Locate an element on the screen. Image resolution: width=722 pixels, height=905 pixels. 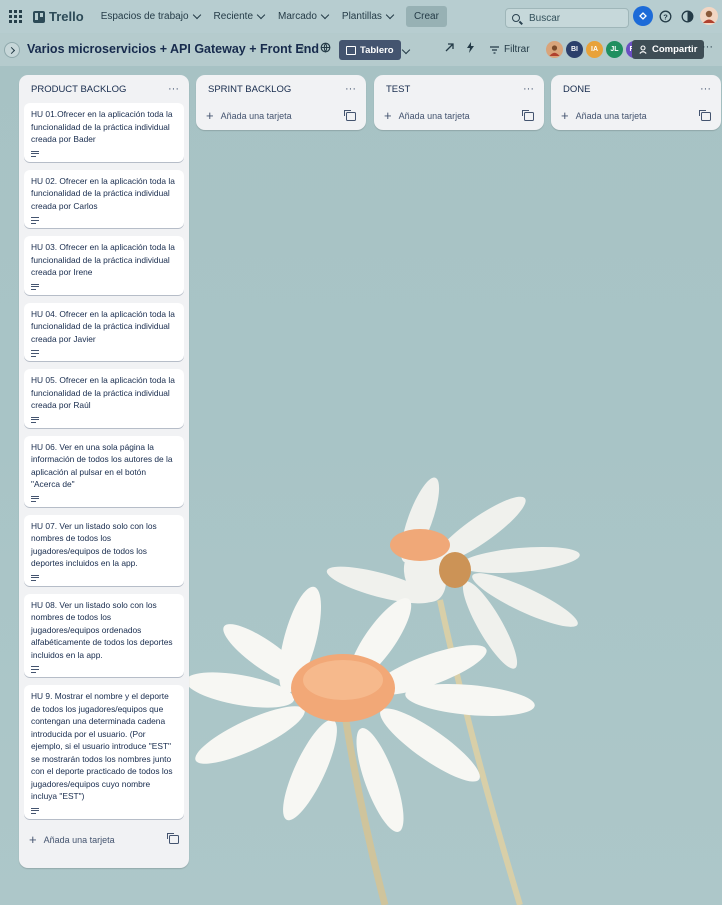
help-icon: ? is located at coordinates (665, 16).